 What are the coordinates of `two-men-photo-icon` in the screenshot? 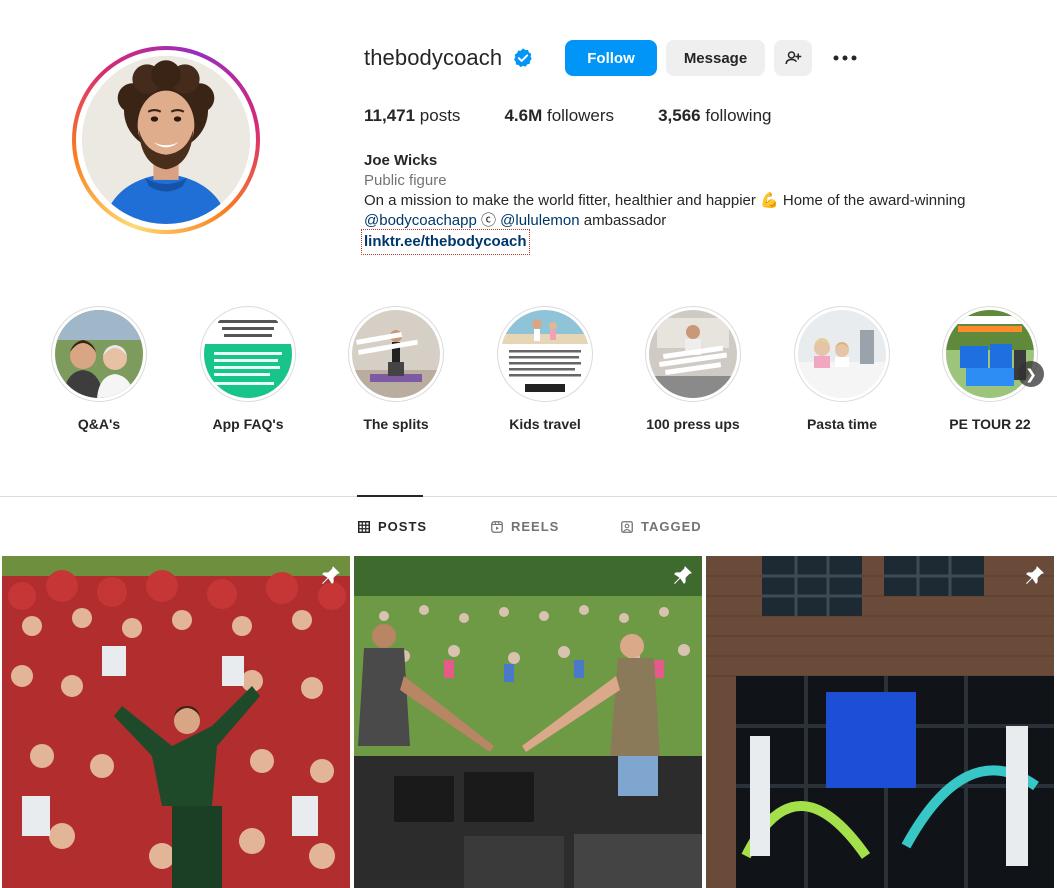 It's located at (99, 354).